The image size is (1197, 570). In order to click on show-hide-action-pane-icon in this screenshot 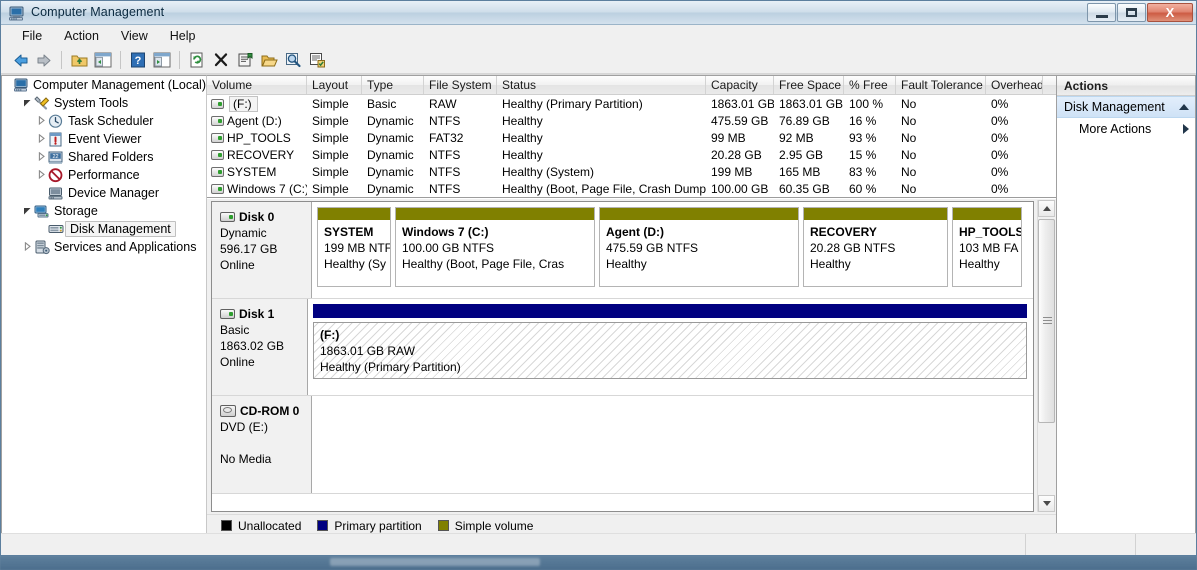, I will do `click(162, 60)`.